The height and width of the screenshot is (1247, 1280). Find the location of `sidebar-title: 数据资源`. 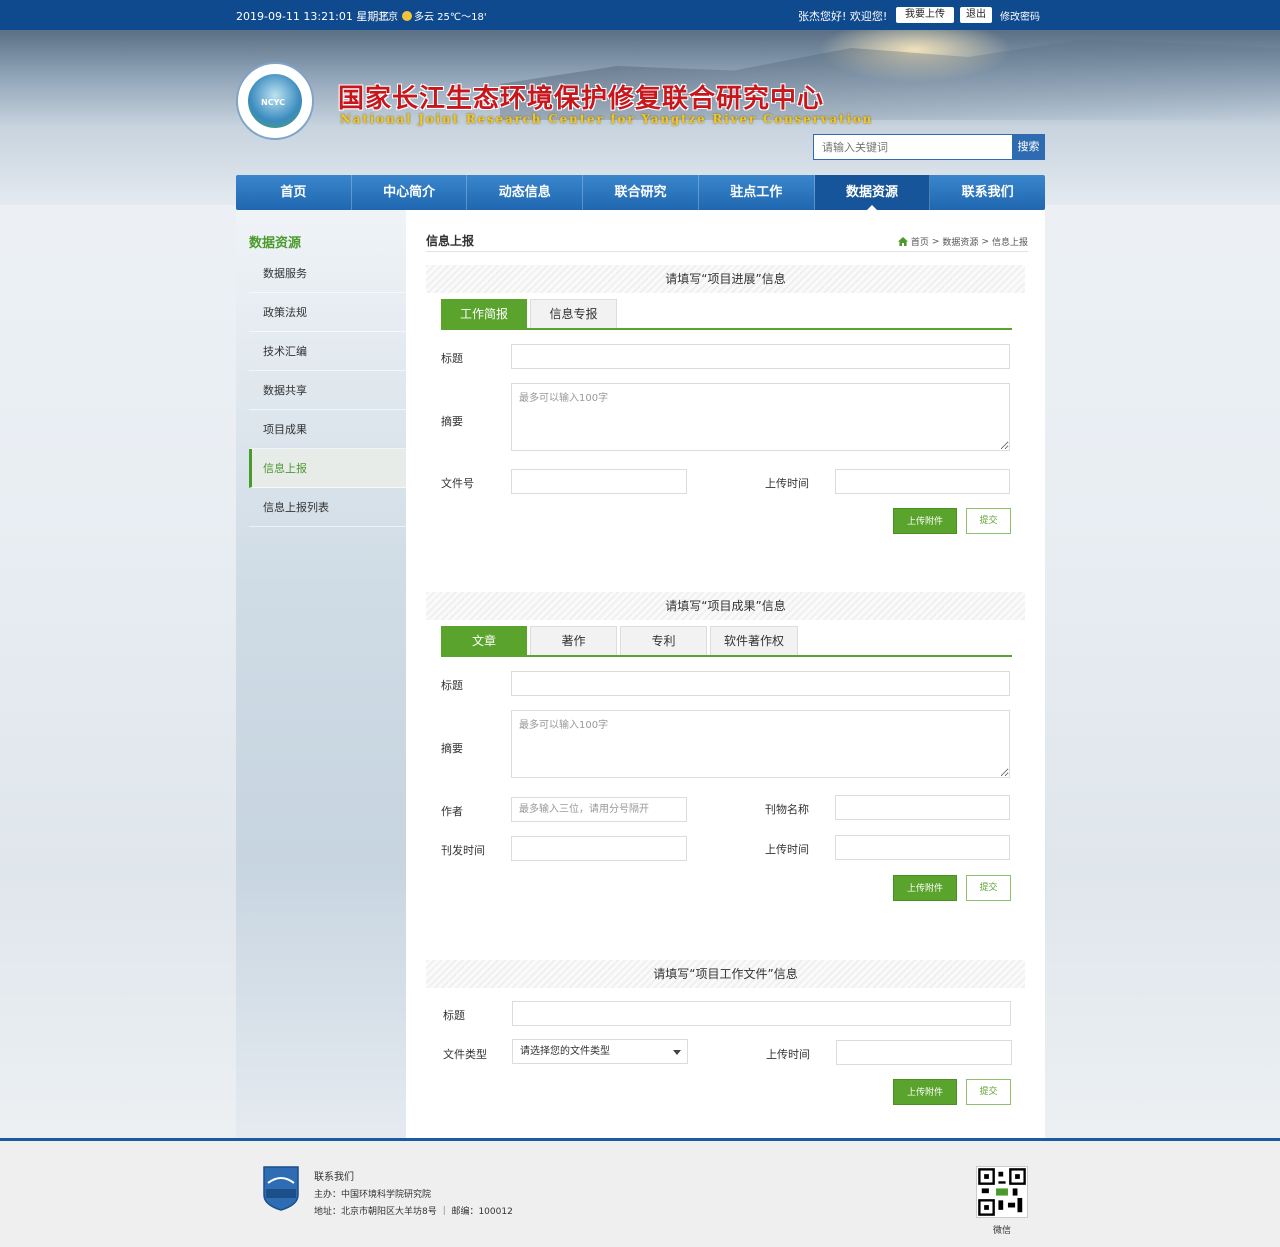

sidebar-title: 数据资源 is located at coordinates (275, 243).